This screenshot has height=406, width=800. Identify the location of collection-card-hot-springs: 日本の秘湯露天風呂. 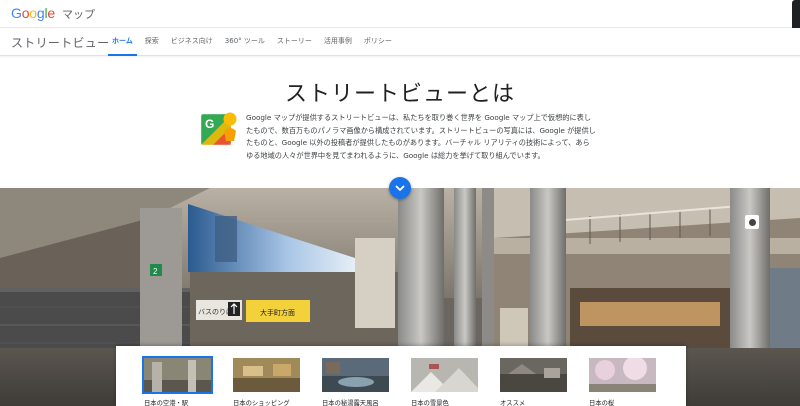
(355, 382).